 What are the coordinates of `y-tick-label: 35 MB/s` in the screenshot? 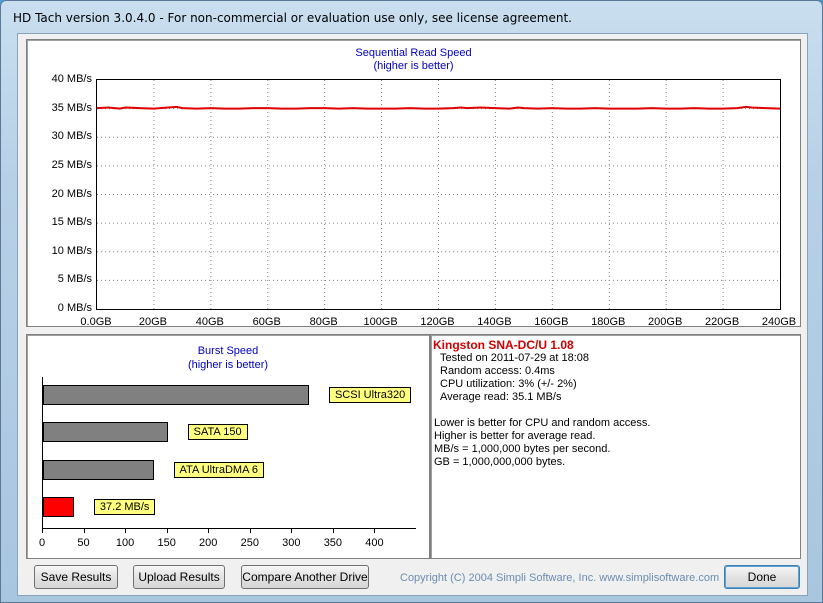 It's located at (71, 107).